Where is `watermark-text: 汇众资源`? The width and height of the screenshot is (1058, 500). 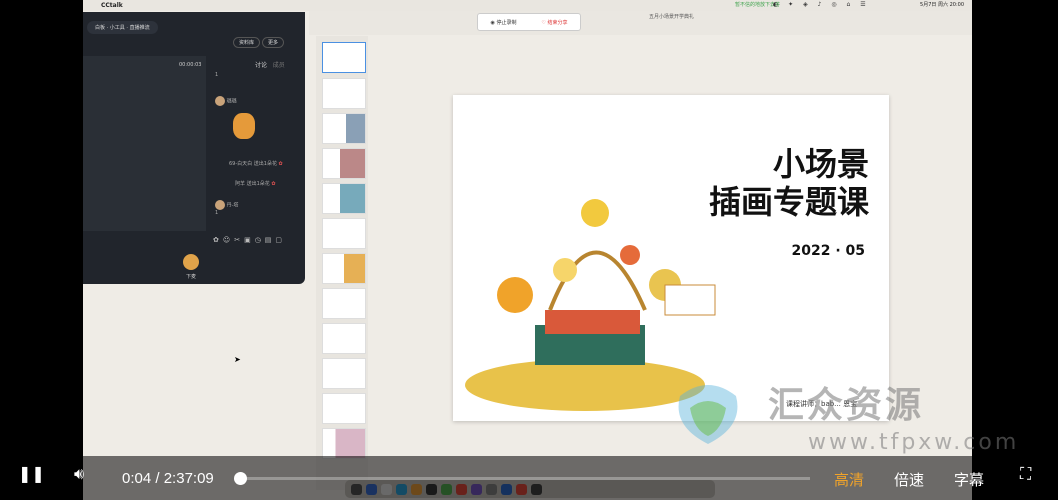
watermark-text: 汇众资源 is located at coordinates (846, 405).